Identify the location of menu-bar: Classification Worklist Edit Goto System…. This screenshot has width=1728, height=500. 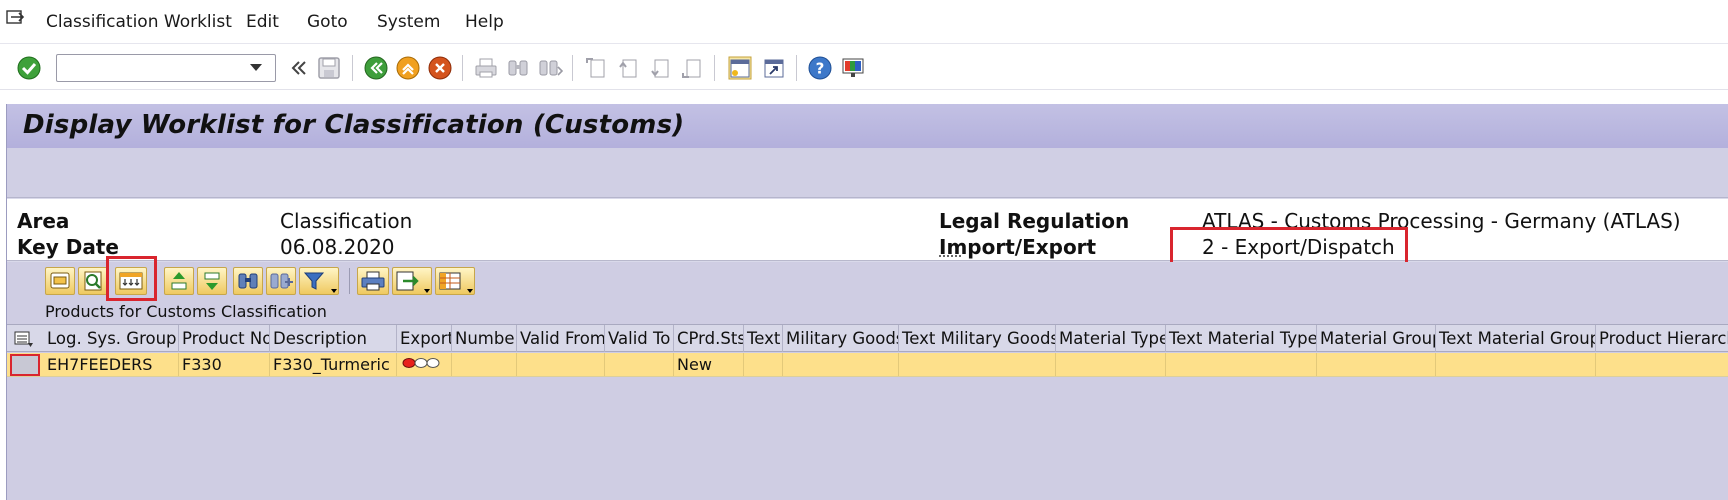
(864, 22).